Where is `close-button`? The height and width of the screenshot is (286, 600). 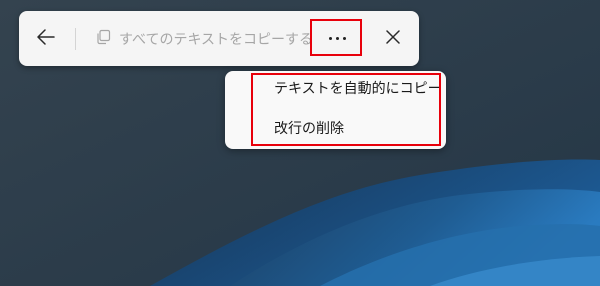 close-button is located at coordinates (393, 38).